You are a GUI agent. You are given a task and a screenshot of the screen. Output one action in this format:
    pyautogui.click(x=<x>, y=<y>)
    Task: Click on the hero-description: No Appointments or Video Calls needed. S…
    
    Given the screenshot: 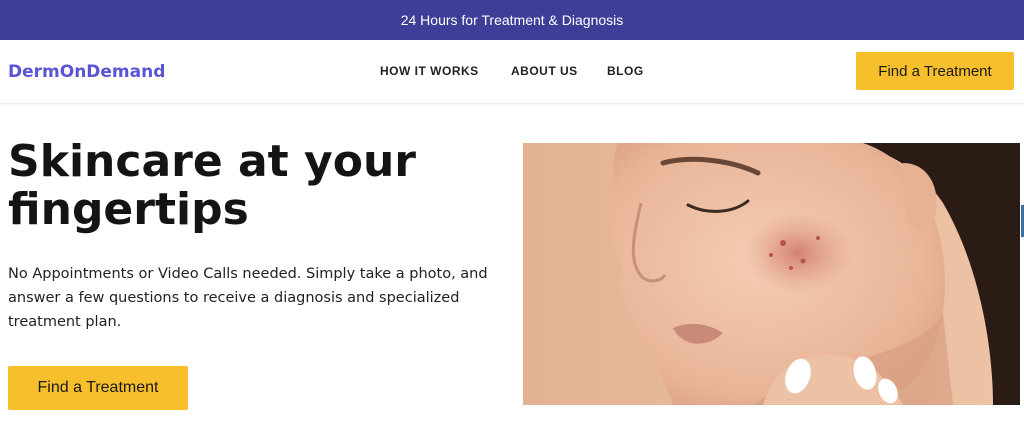 What is the action you would take?
    pyautogui.click(x=248, y=298)
    